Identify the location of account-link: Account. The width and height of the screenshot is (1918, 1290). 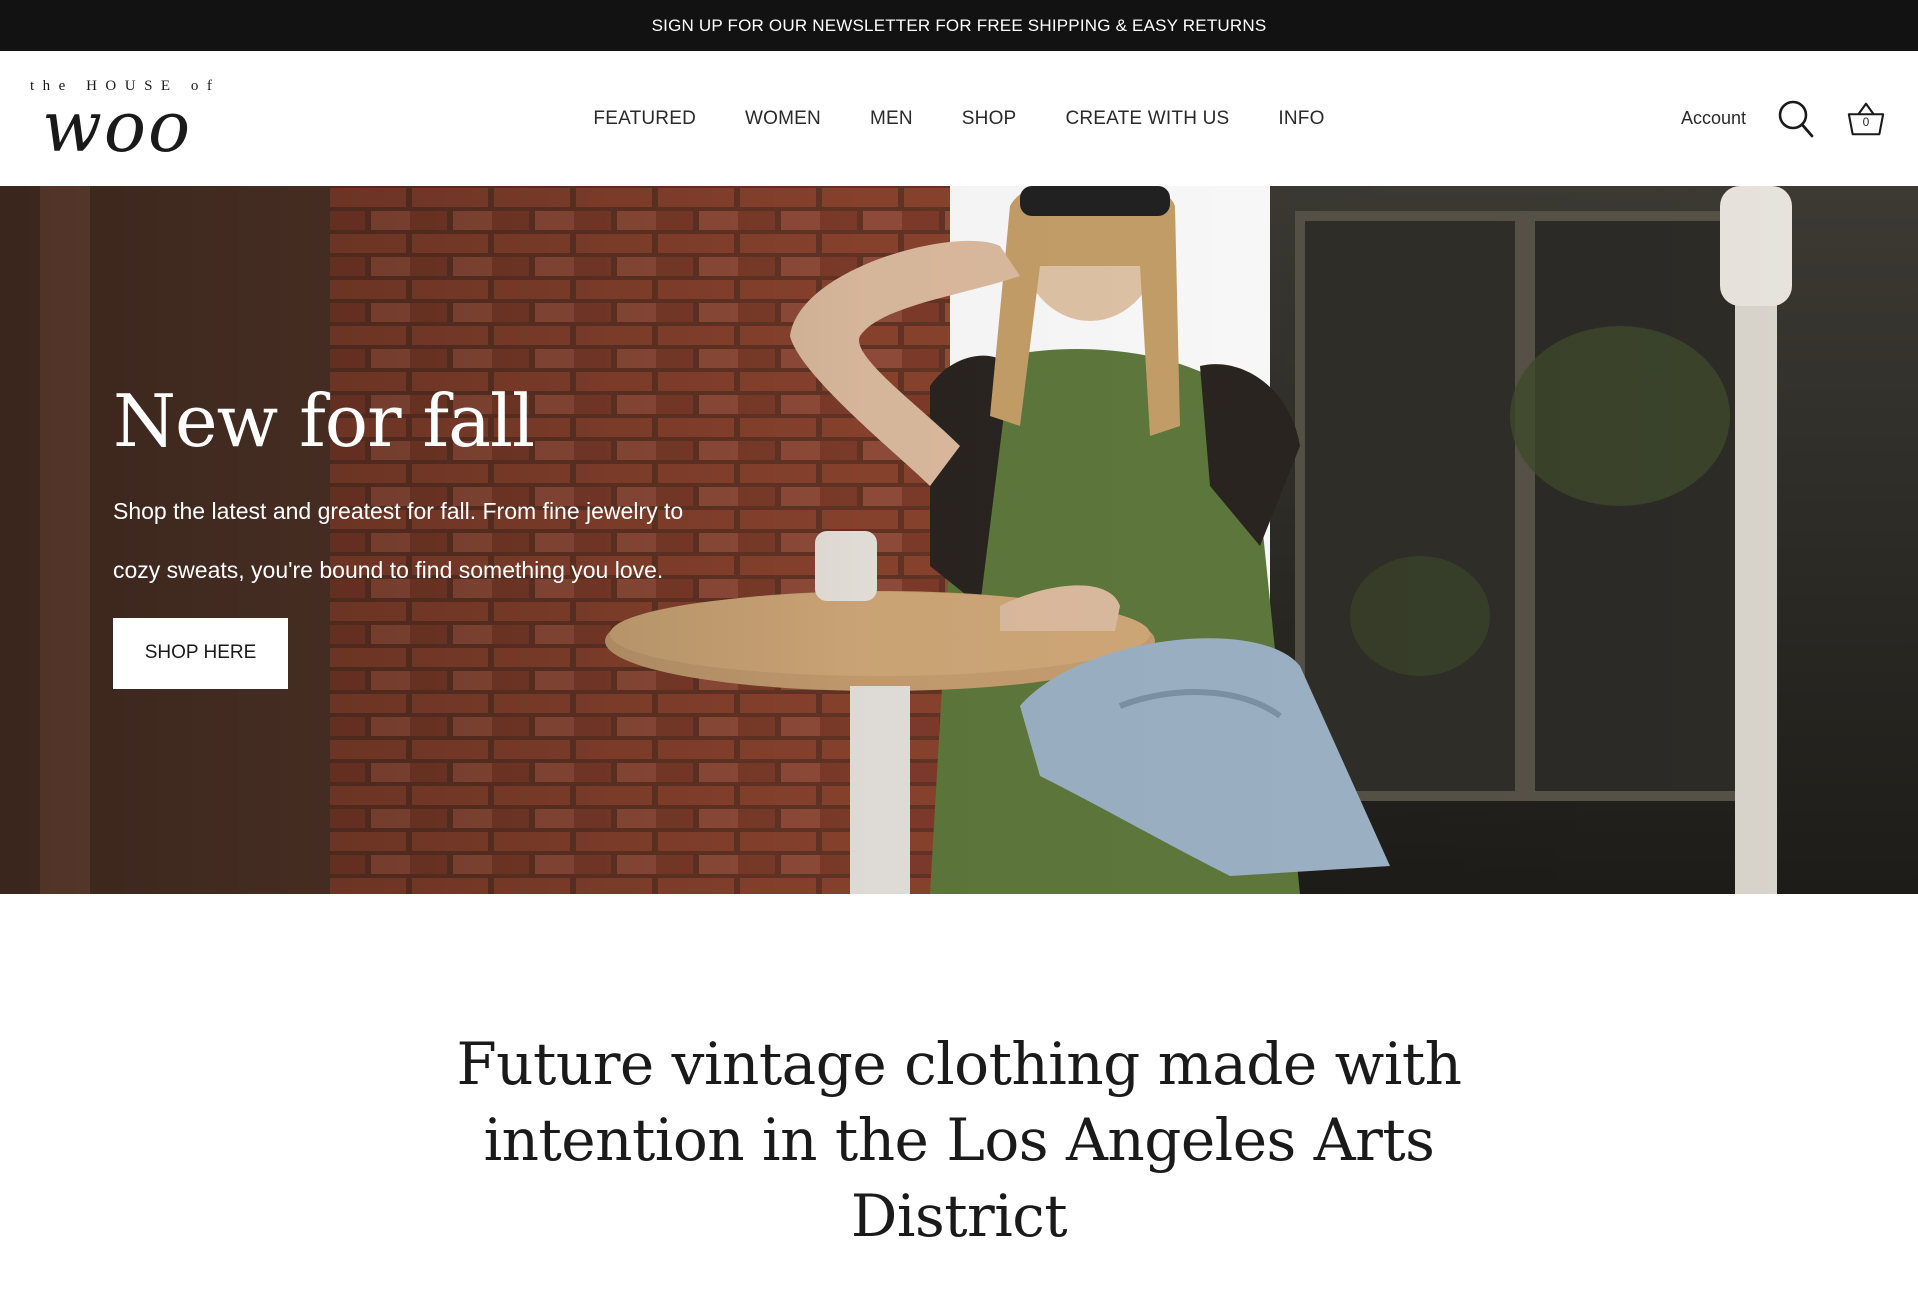
(1713, 118).